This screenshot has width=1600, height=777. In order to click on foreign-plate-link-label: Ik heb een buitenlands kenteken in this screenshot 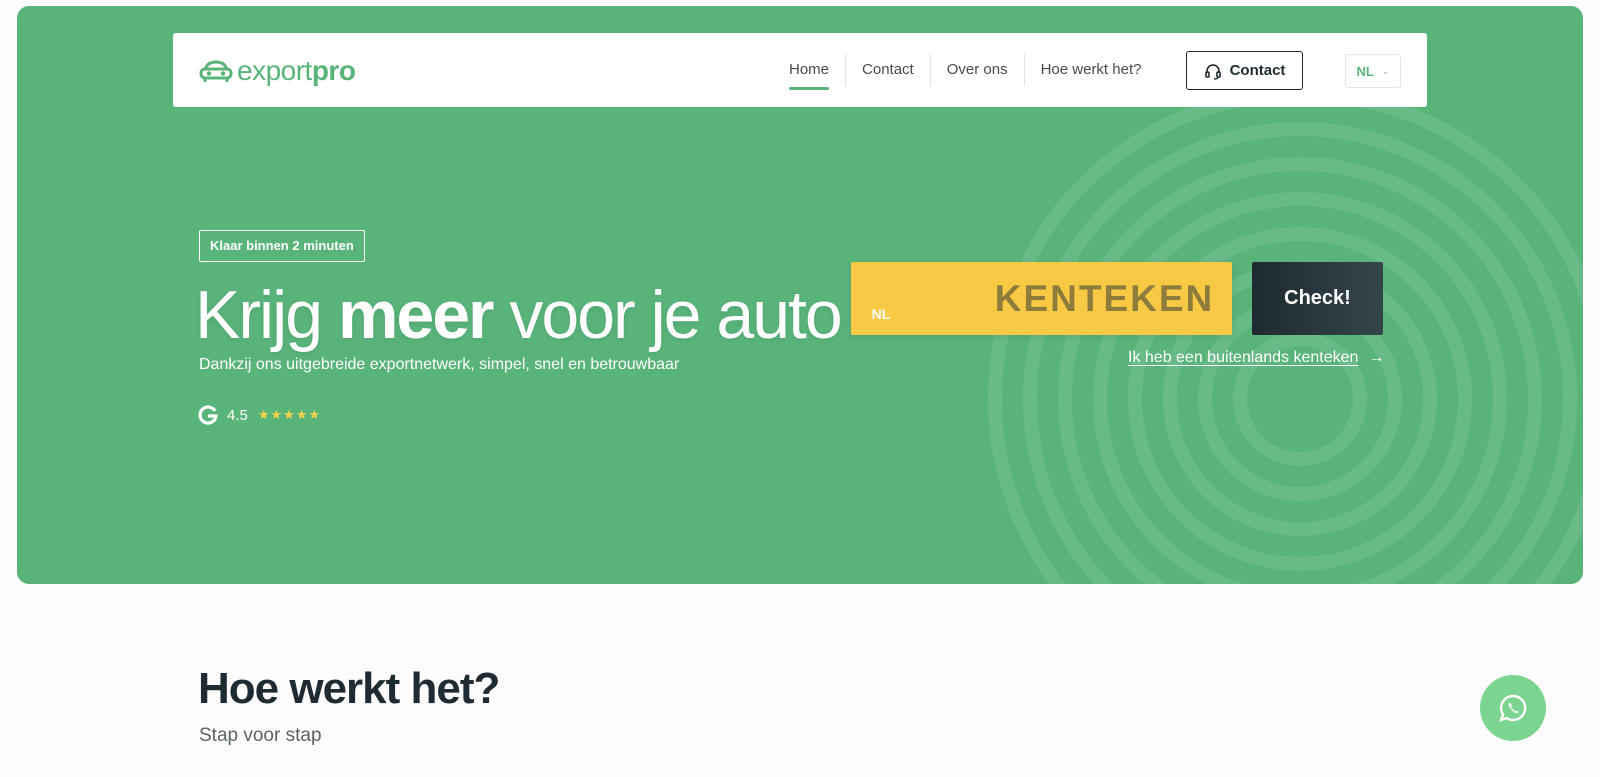, I will do `click(1243, 357)`.